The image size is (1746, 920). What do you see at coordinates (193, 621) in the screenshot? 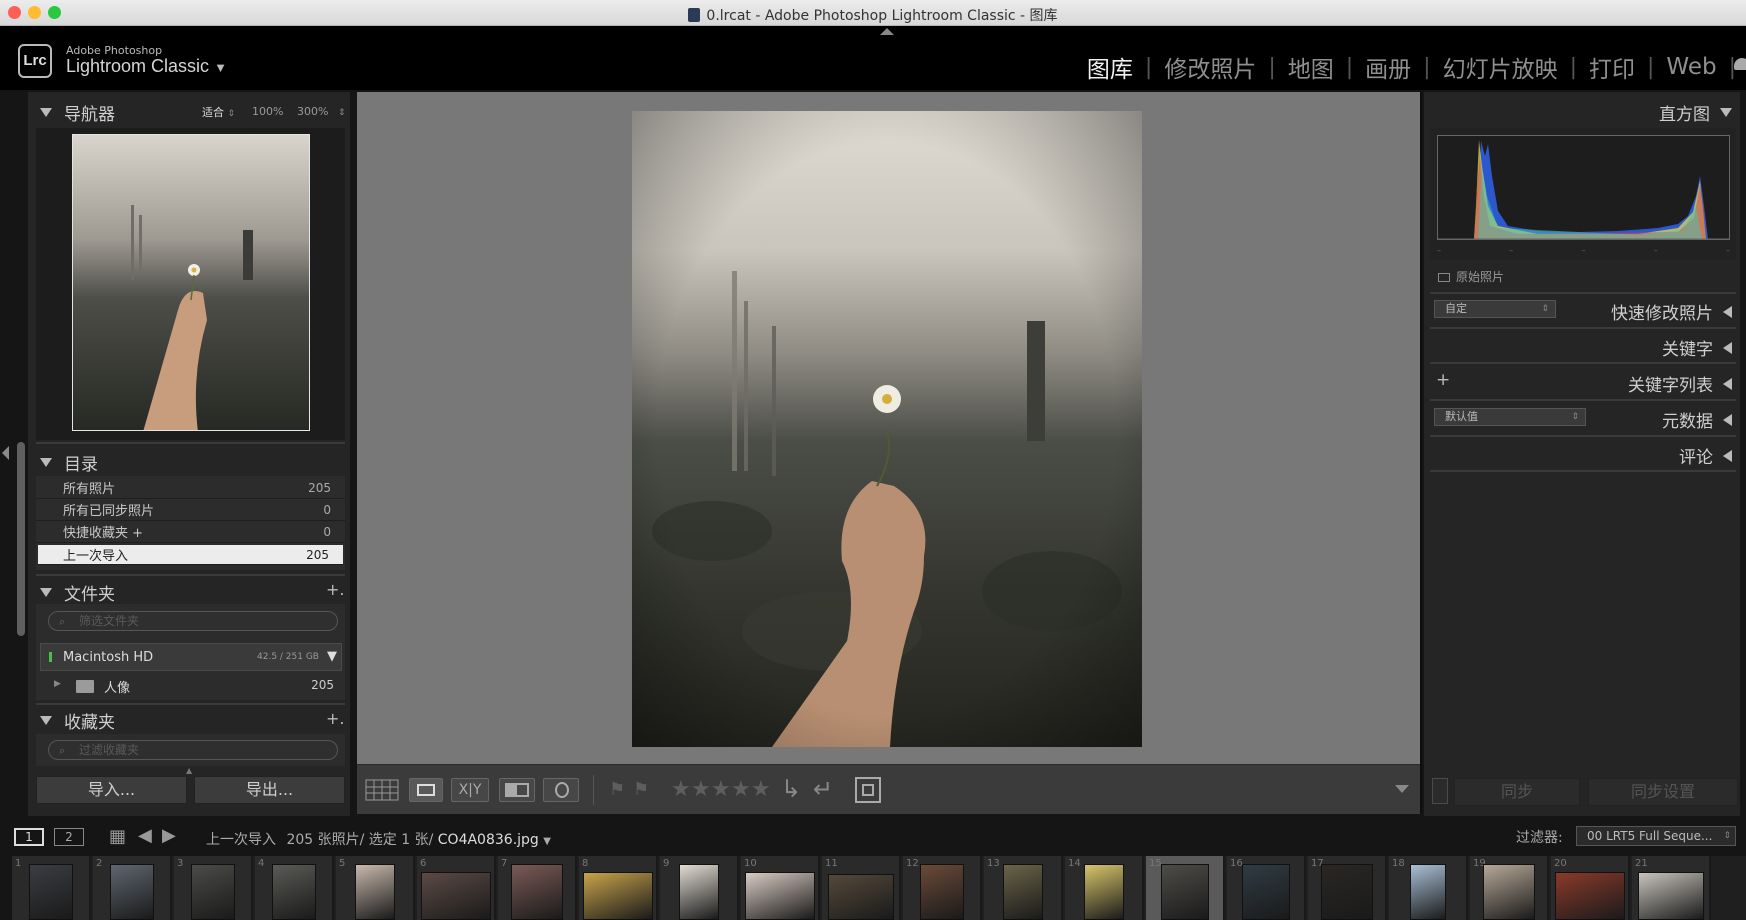
I see `folder-filter-input: ⌕ 筛选文件夹` at bounding box center [193, 621].